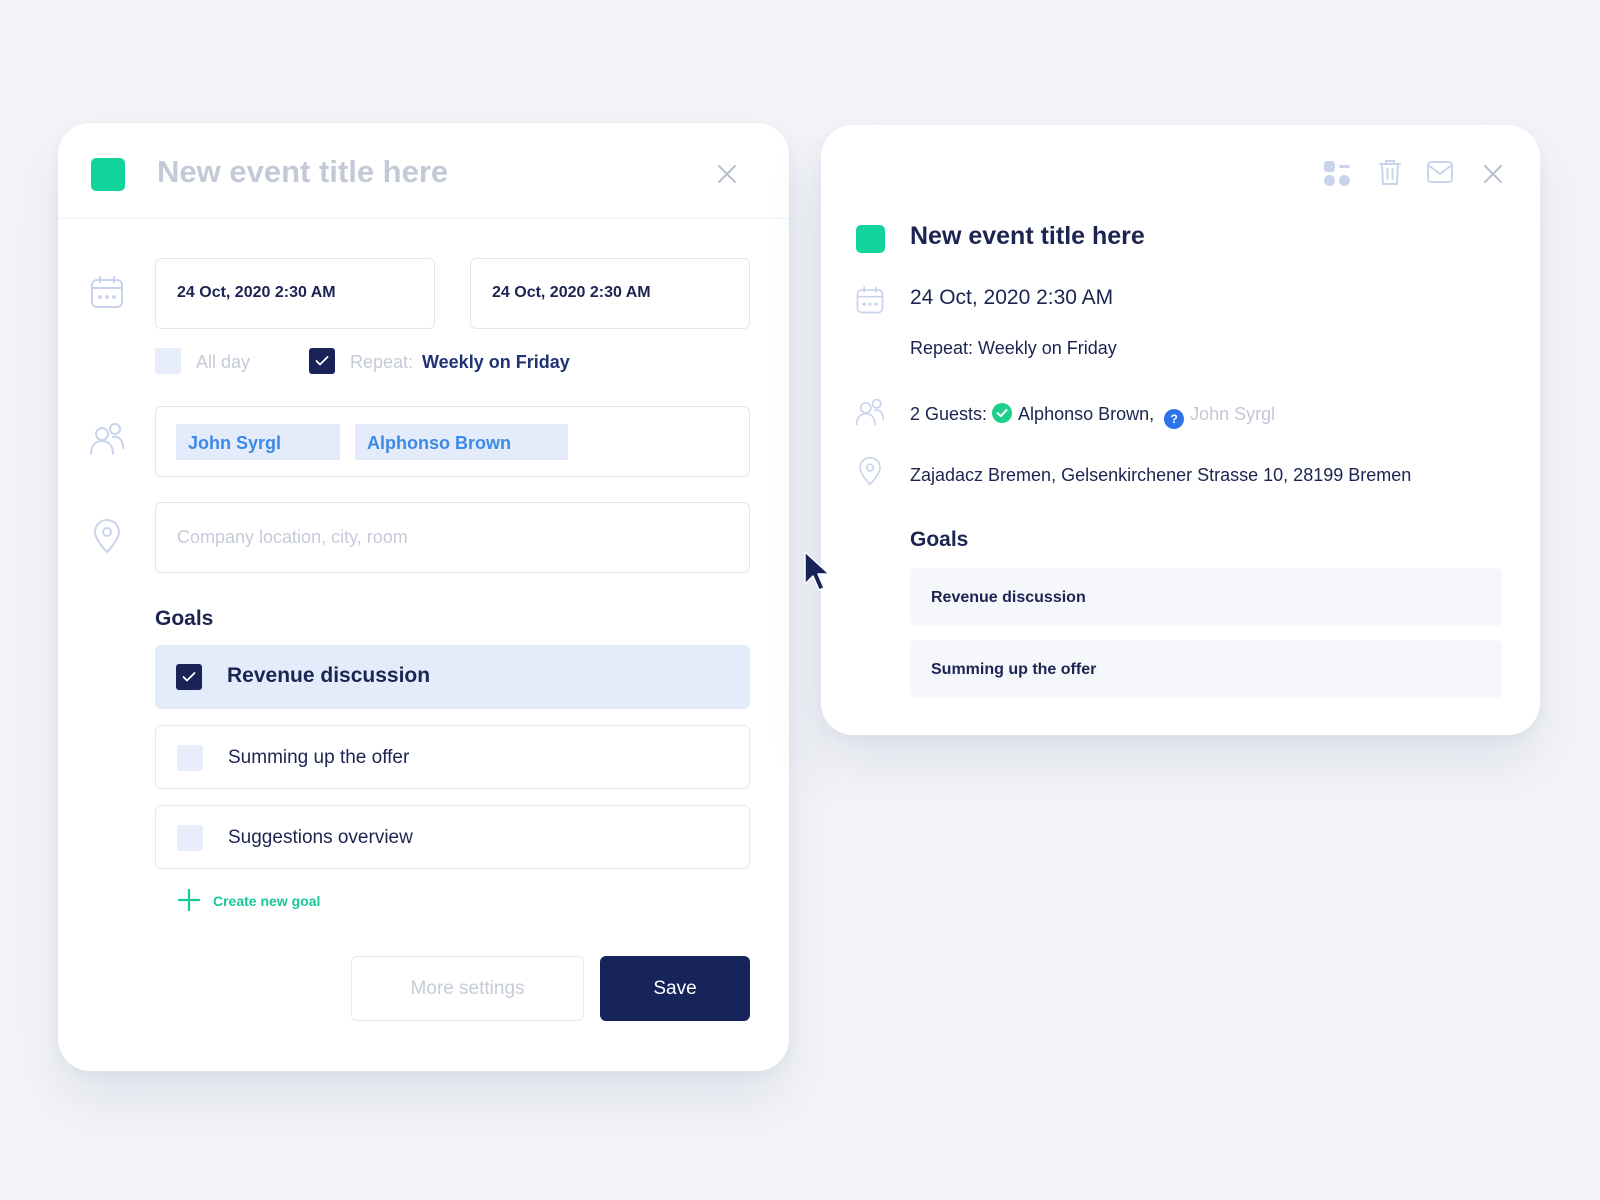 The image size is (1600, 1200). Describe the element at coordinates (295, 293) in the screenshot. I see `start-date-field: 24 Oct, 2020 2:30 AM` at that location.